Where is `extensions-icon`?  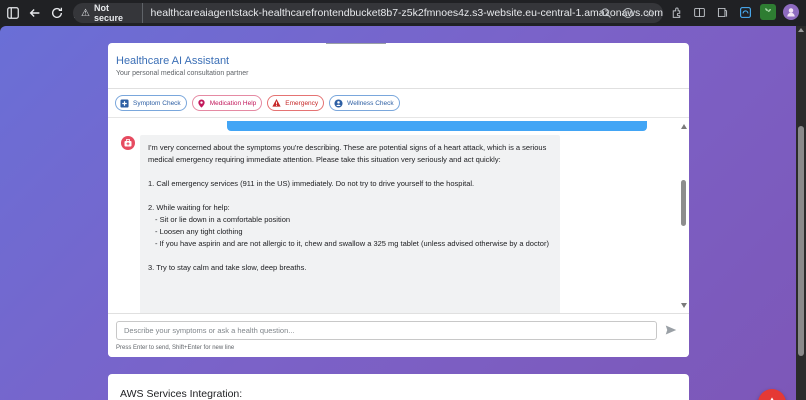 extensions-icon is located at coordinates (676, 12).